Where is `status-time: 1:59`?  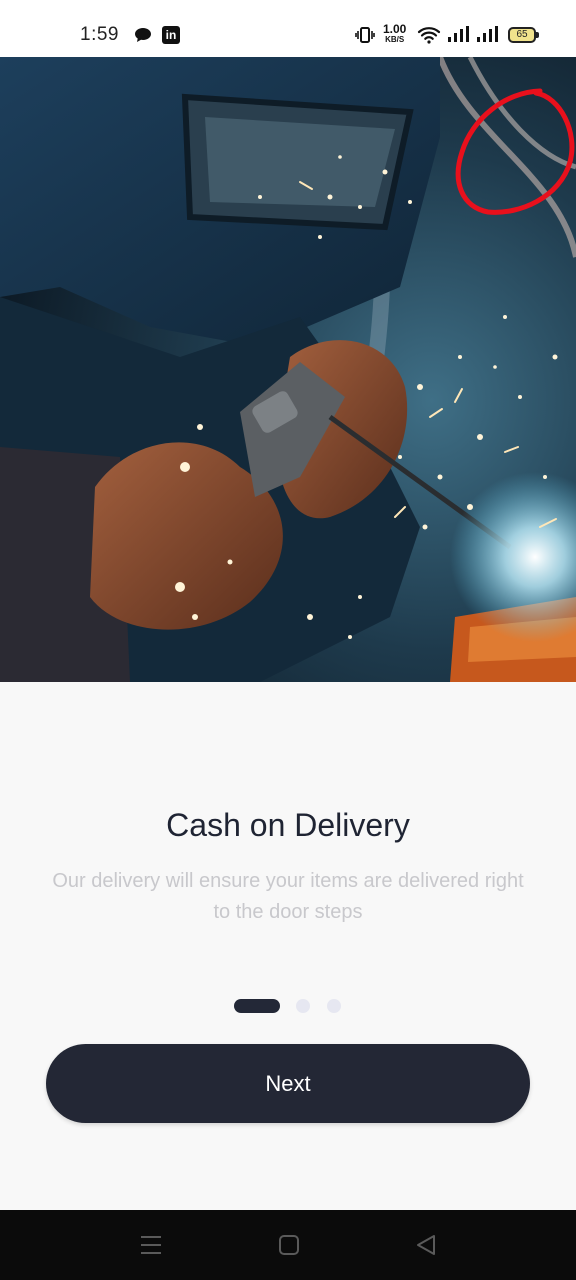
status-time: 1:59 is located at coordinates (99, 34).